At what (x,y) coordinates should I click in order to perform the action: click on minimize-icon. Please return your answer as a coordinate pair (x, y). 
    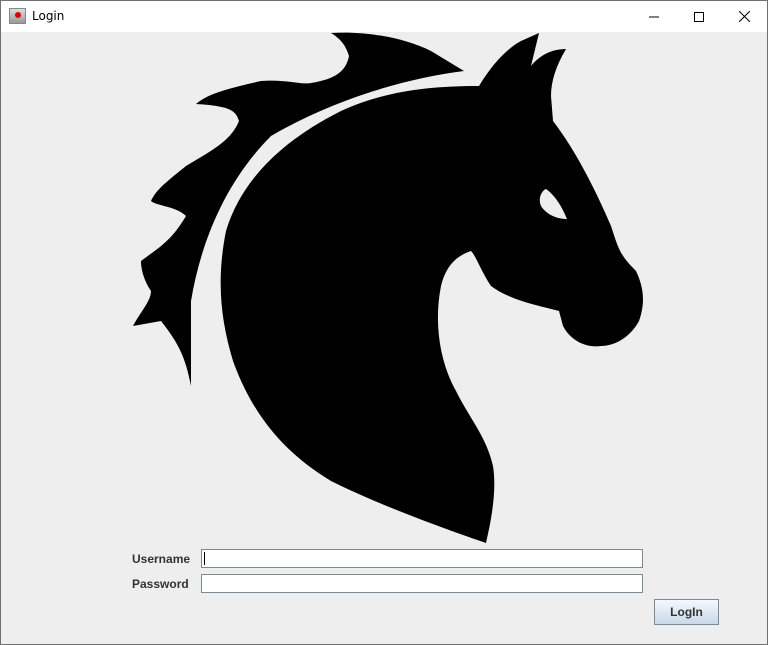
    Looking at the image, I should click on (654, 16).